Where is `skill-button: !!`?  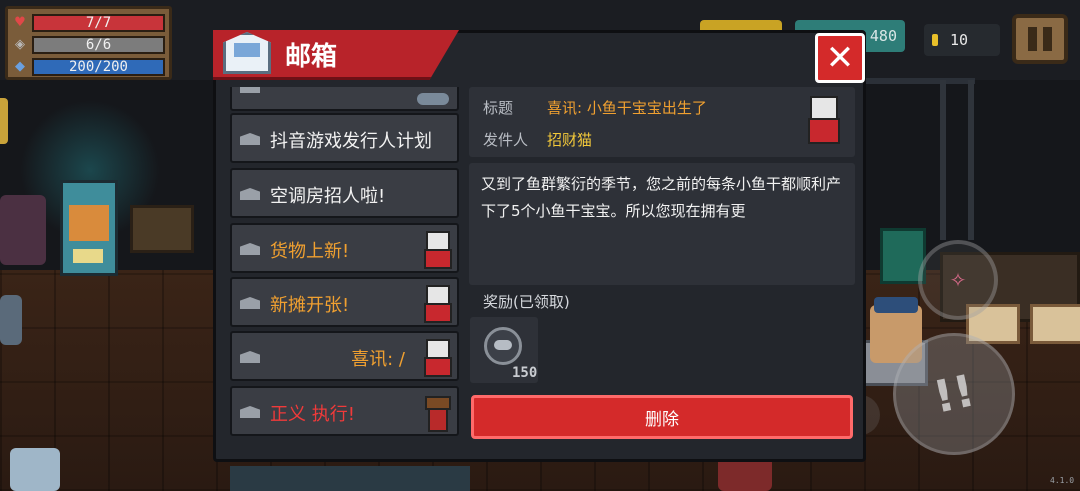 skill-button: !! is located at coordinates (954, 394).